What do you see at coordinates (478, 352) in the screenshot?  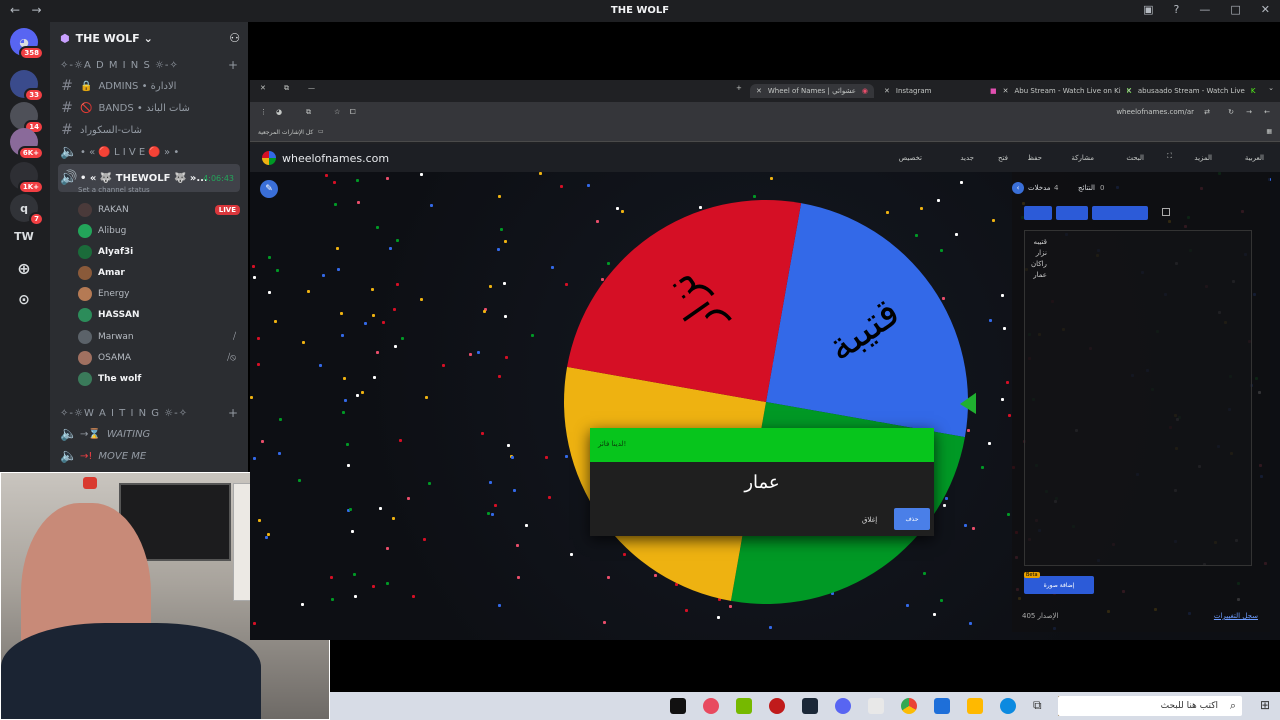 I see `confetti-piece` at bounding box center [478, 352].